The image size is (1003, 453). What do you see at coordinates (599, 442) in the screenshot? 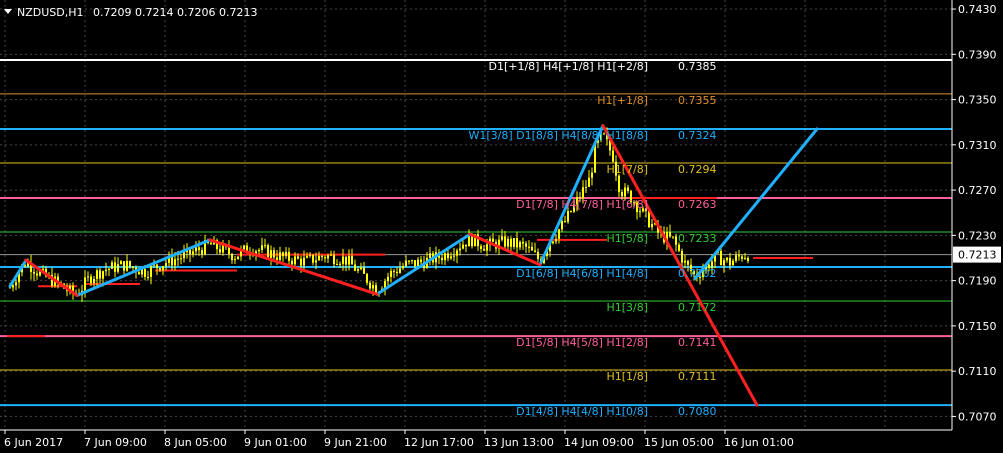
I see `x-tick-label: 14 Jun 09:00` at bounding box center [599, 442].